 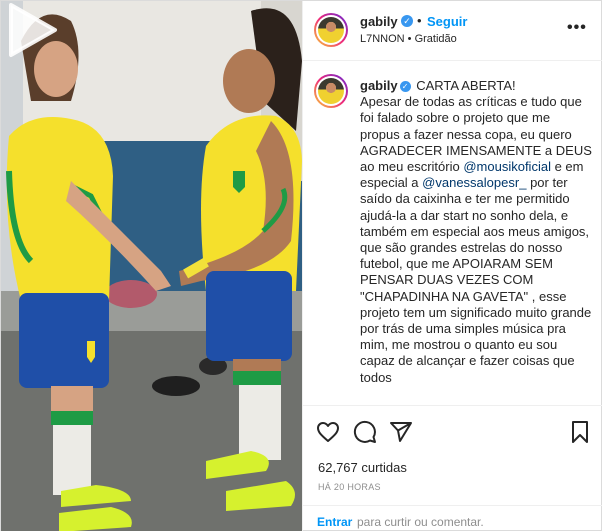 I want to click on verified-badge-icon: ✓, so click(x=407, y=21).